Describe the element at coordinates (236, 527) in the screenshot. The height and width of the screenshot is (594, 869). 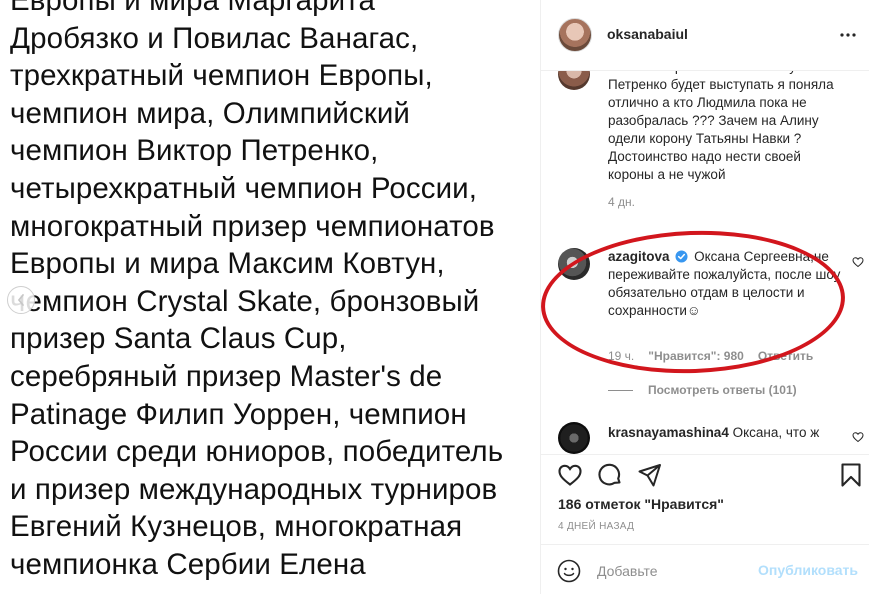
I see `post-image-text-line: Евгений Кузнецов, многократная` at that location.